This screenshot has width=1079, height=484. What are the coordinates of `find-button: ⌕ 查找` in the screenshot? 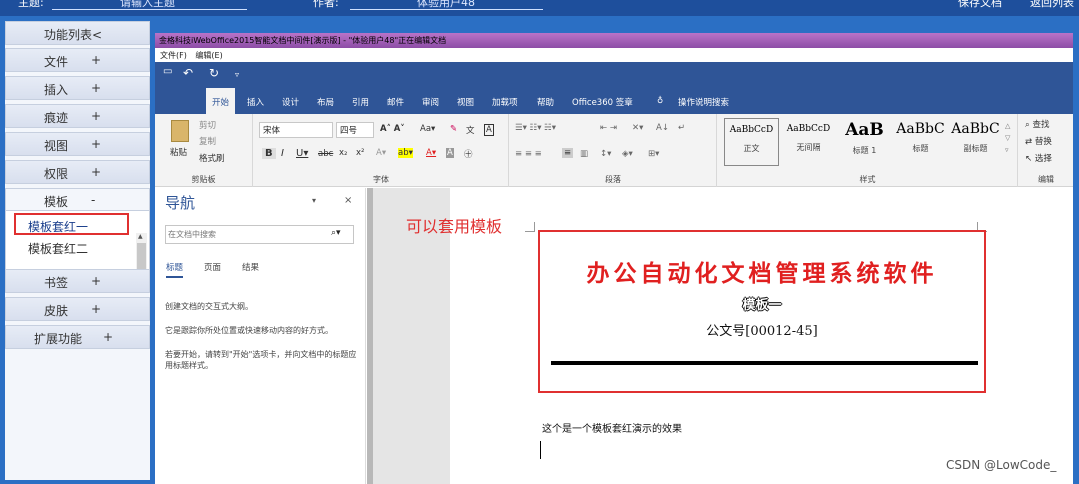 It's located at (1037, 124).